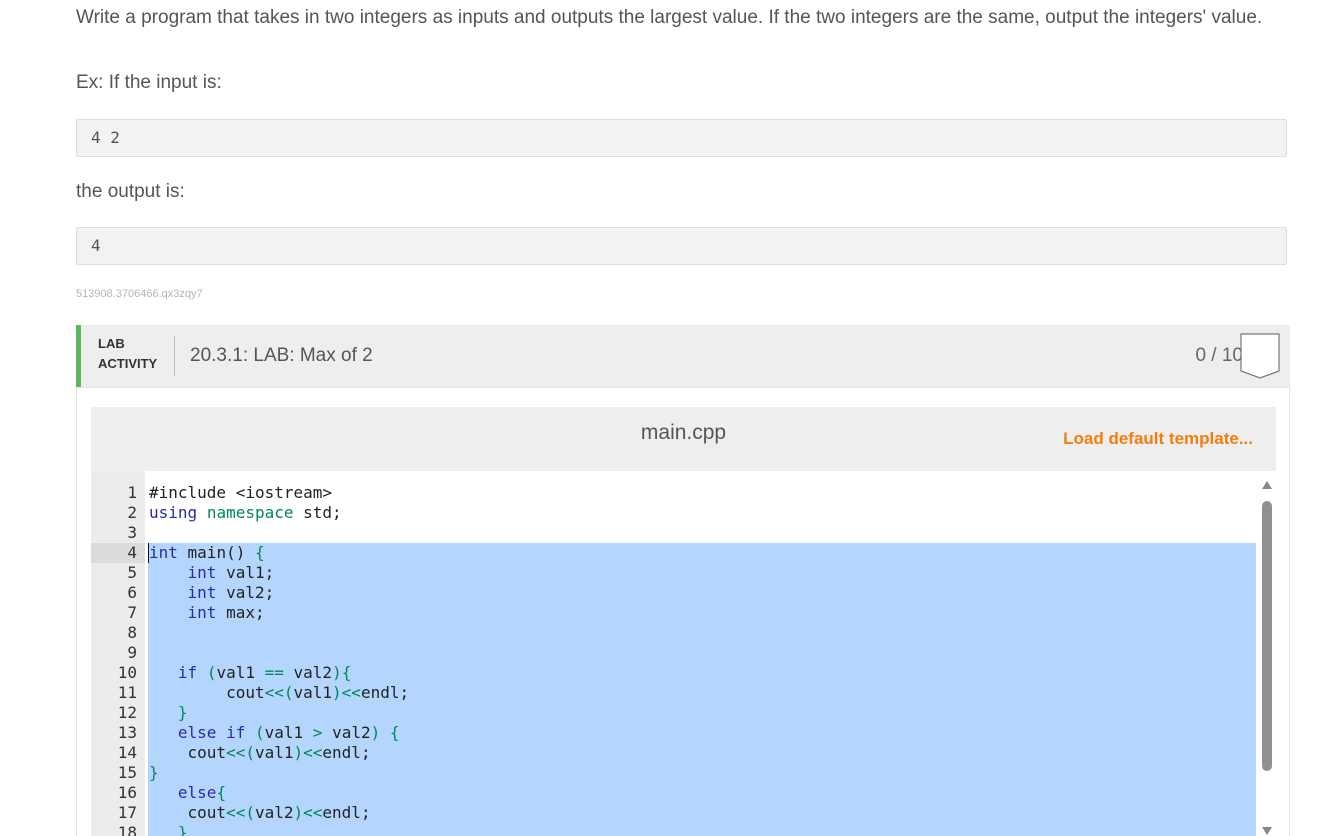 The width and height of the screenshot is (1338, 836). I want to click on code-line: 12 }, so click(673, 713).